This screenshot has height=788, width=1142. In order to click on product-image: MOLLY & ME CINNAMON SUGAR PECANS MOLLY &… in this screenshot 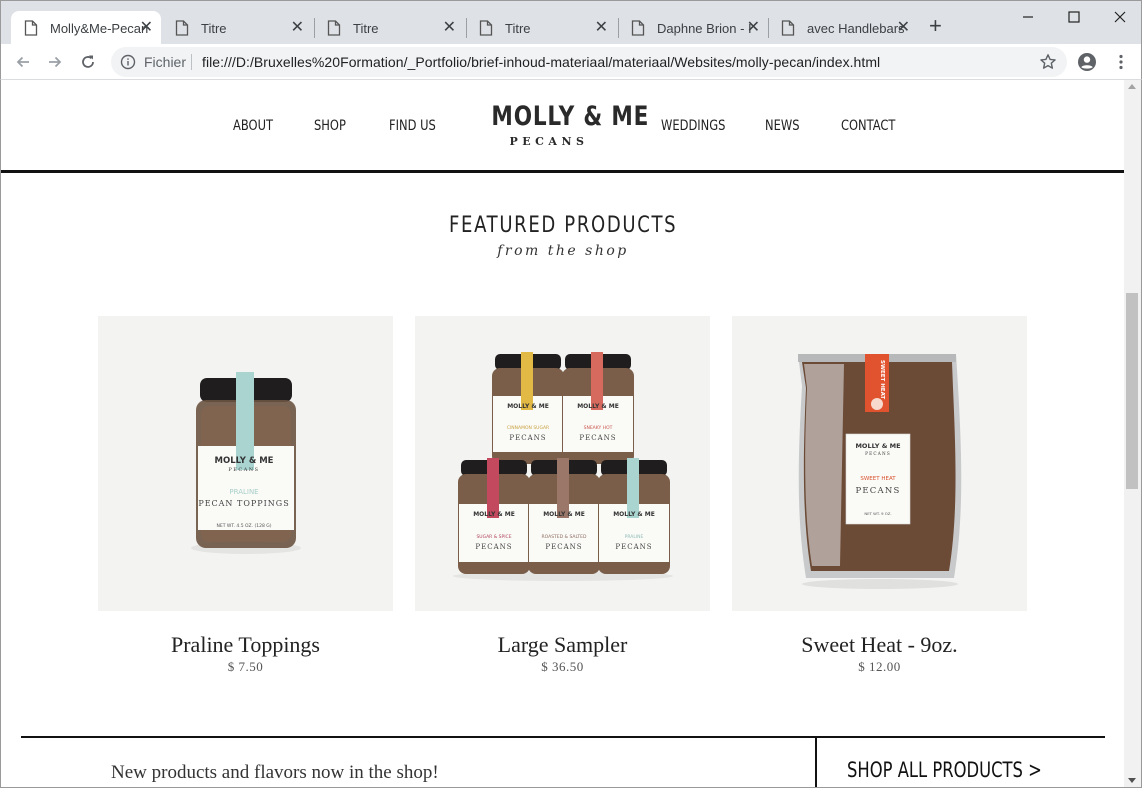, I will do `click(562, 463)`.